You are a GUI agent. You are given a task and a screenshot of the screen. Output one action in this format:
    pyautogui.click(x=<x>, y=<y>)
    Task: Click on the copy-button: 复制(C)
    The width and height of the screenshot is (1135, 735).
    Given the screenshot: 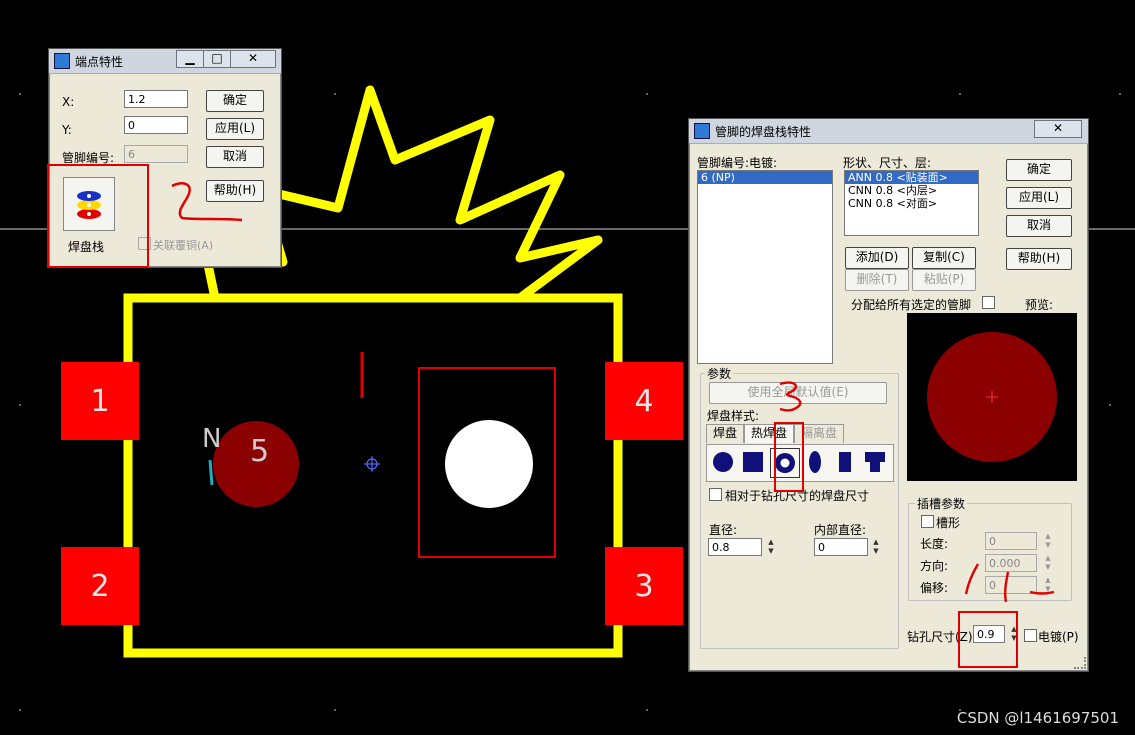 What is the action you would take?
    pyautogui.click(x=944, y=258)
    